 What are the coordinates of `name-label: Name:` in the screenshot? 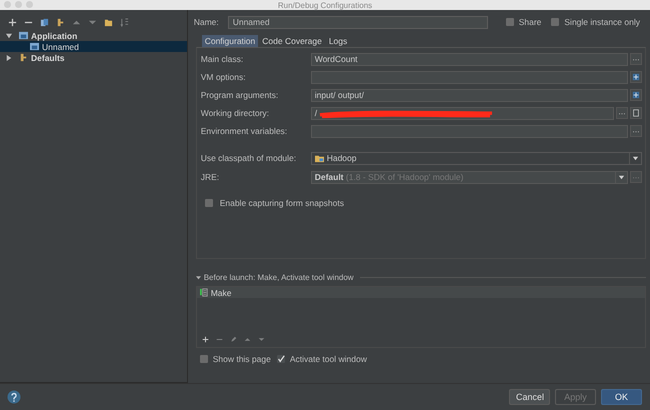 It's located at (207, 22).